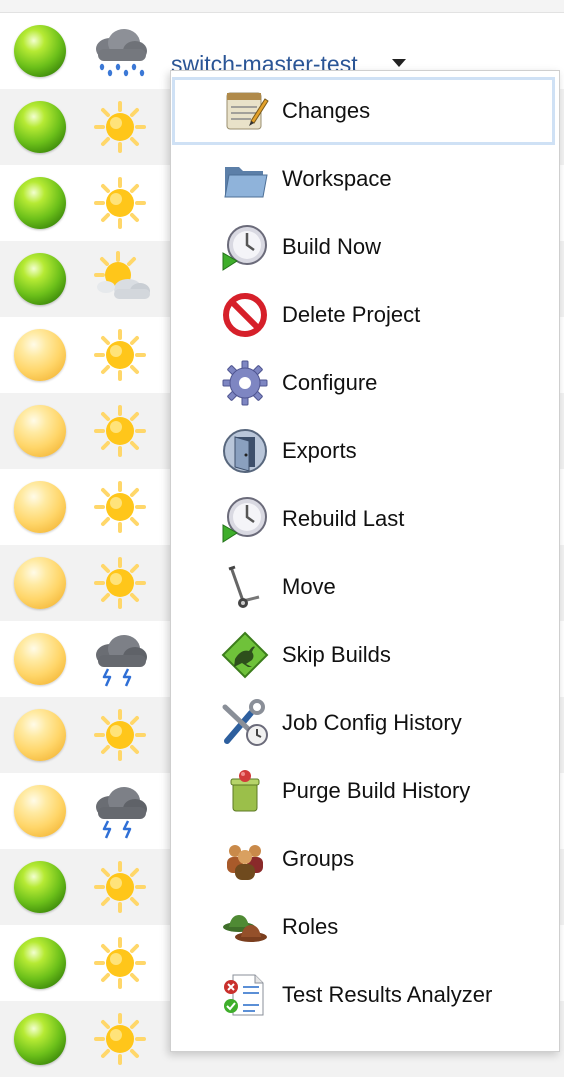 This screenshot has width=564, height=1077. What do you see at coordinates (245, 655) in the screenshot?
I see `kangaroo-sign-icon` at bounding box center [245, 655].